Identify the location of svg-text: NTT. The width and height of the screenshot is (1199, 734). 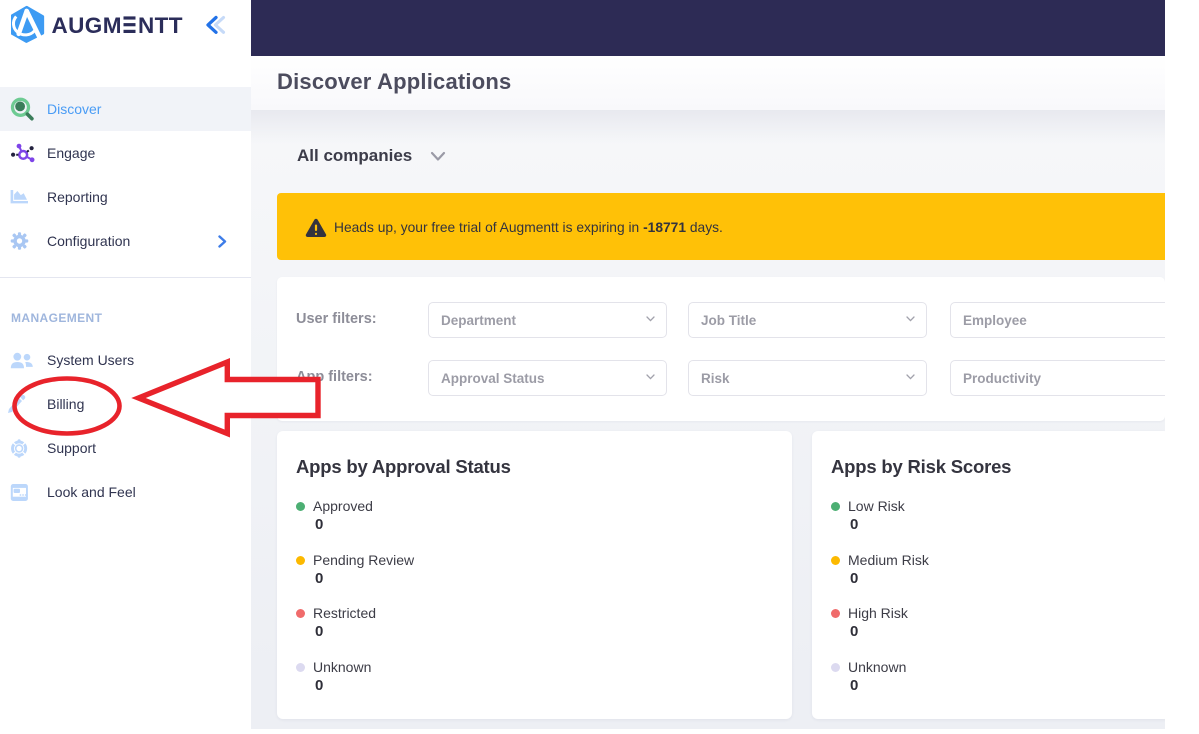
(160, 25).